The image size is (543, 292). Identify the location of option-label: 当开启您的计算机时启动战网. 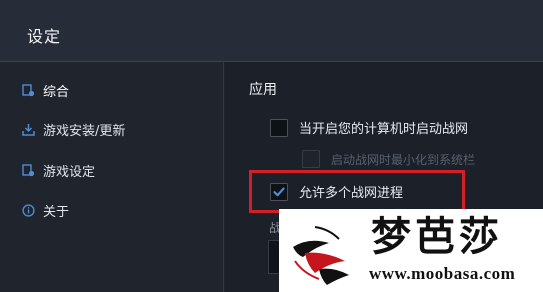
(384, 129).